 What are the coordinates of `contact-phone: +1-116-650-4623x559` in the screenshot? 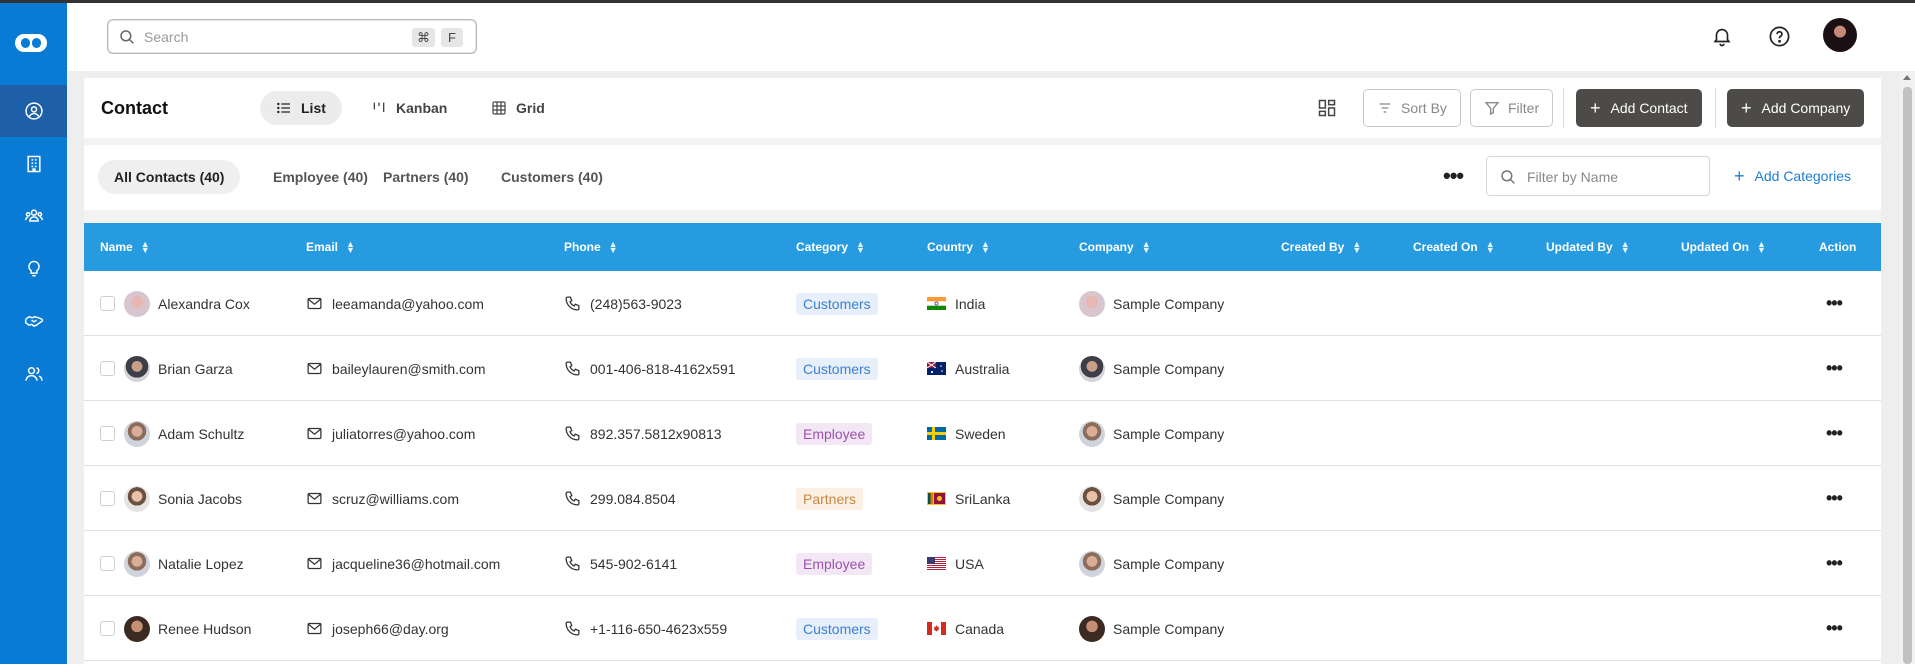 It's located at (658, 629).